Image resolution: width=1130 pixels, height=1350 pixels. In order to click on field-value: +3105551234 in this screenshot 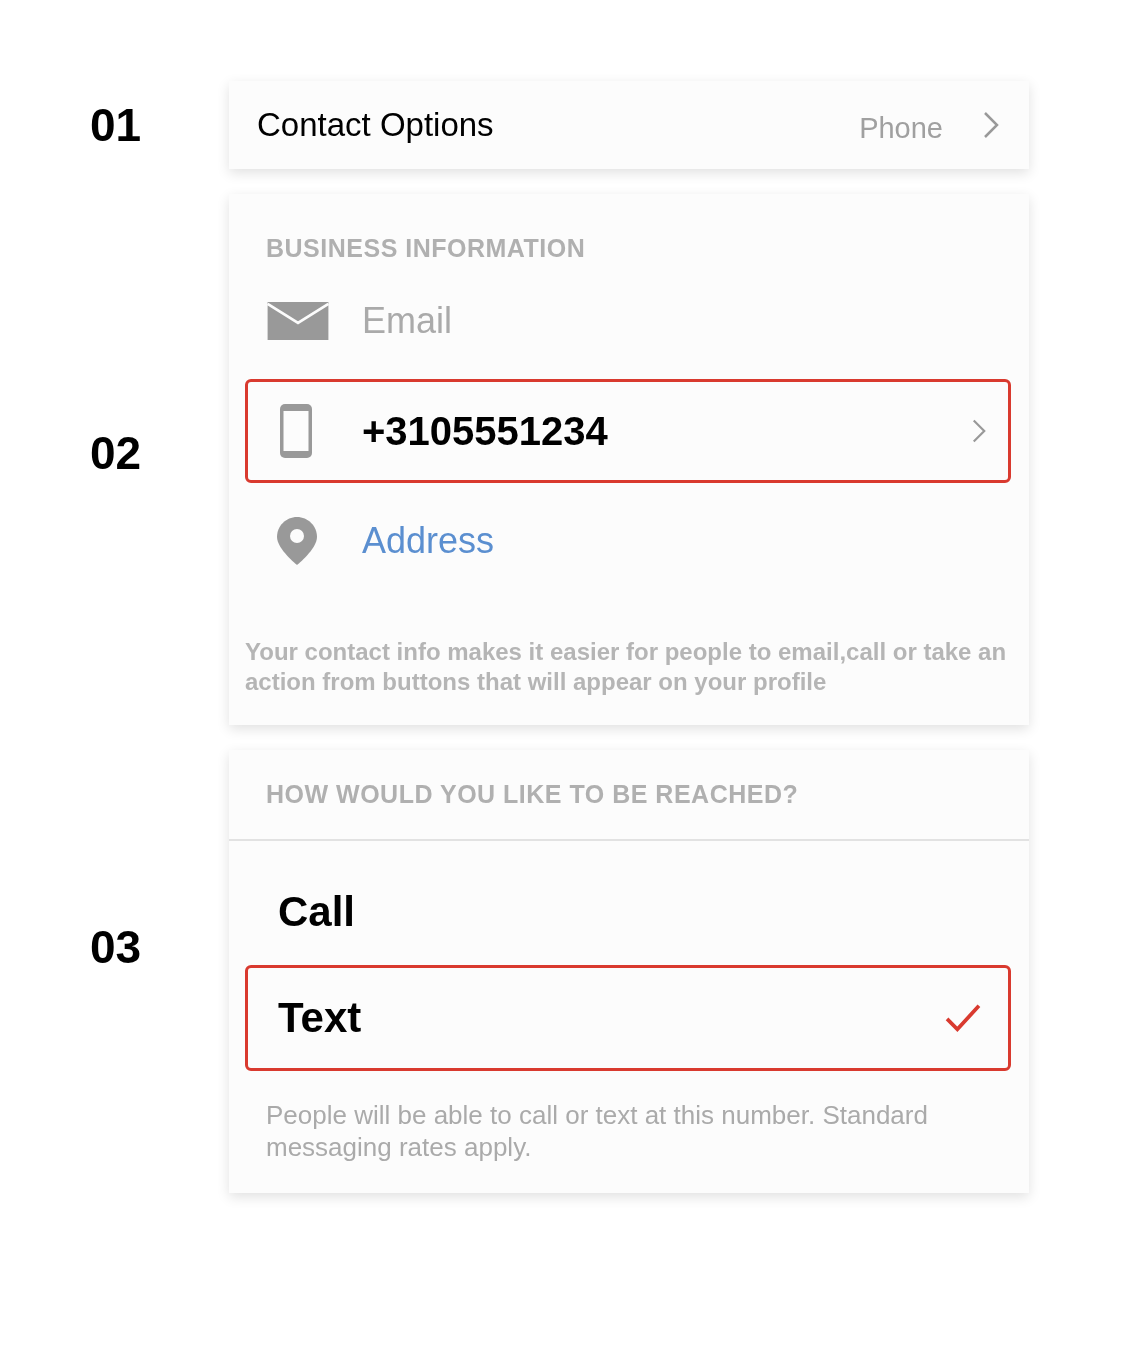, I will do `click(485, 431)`.